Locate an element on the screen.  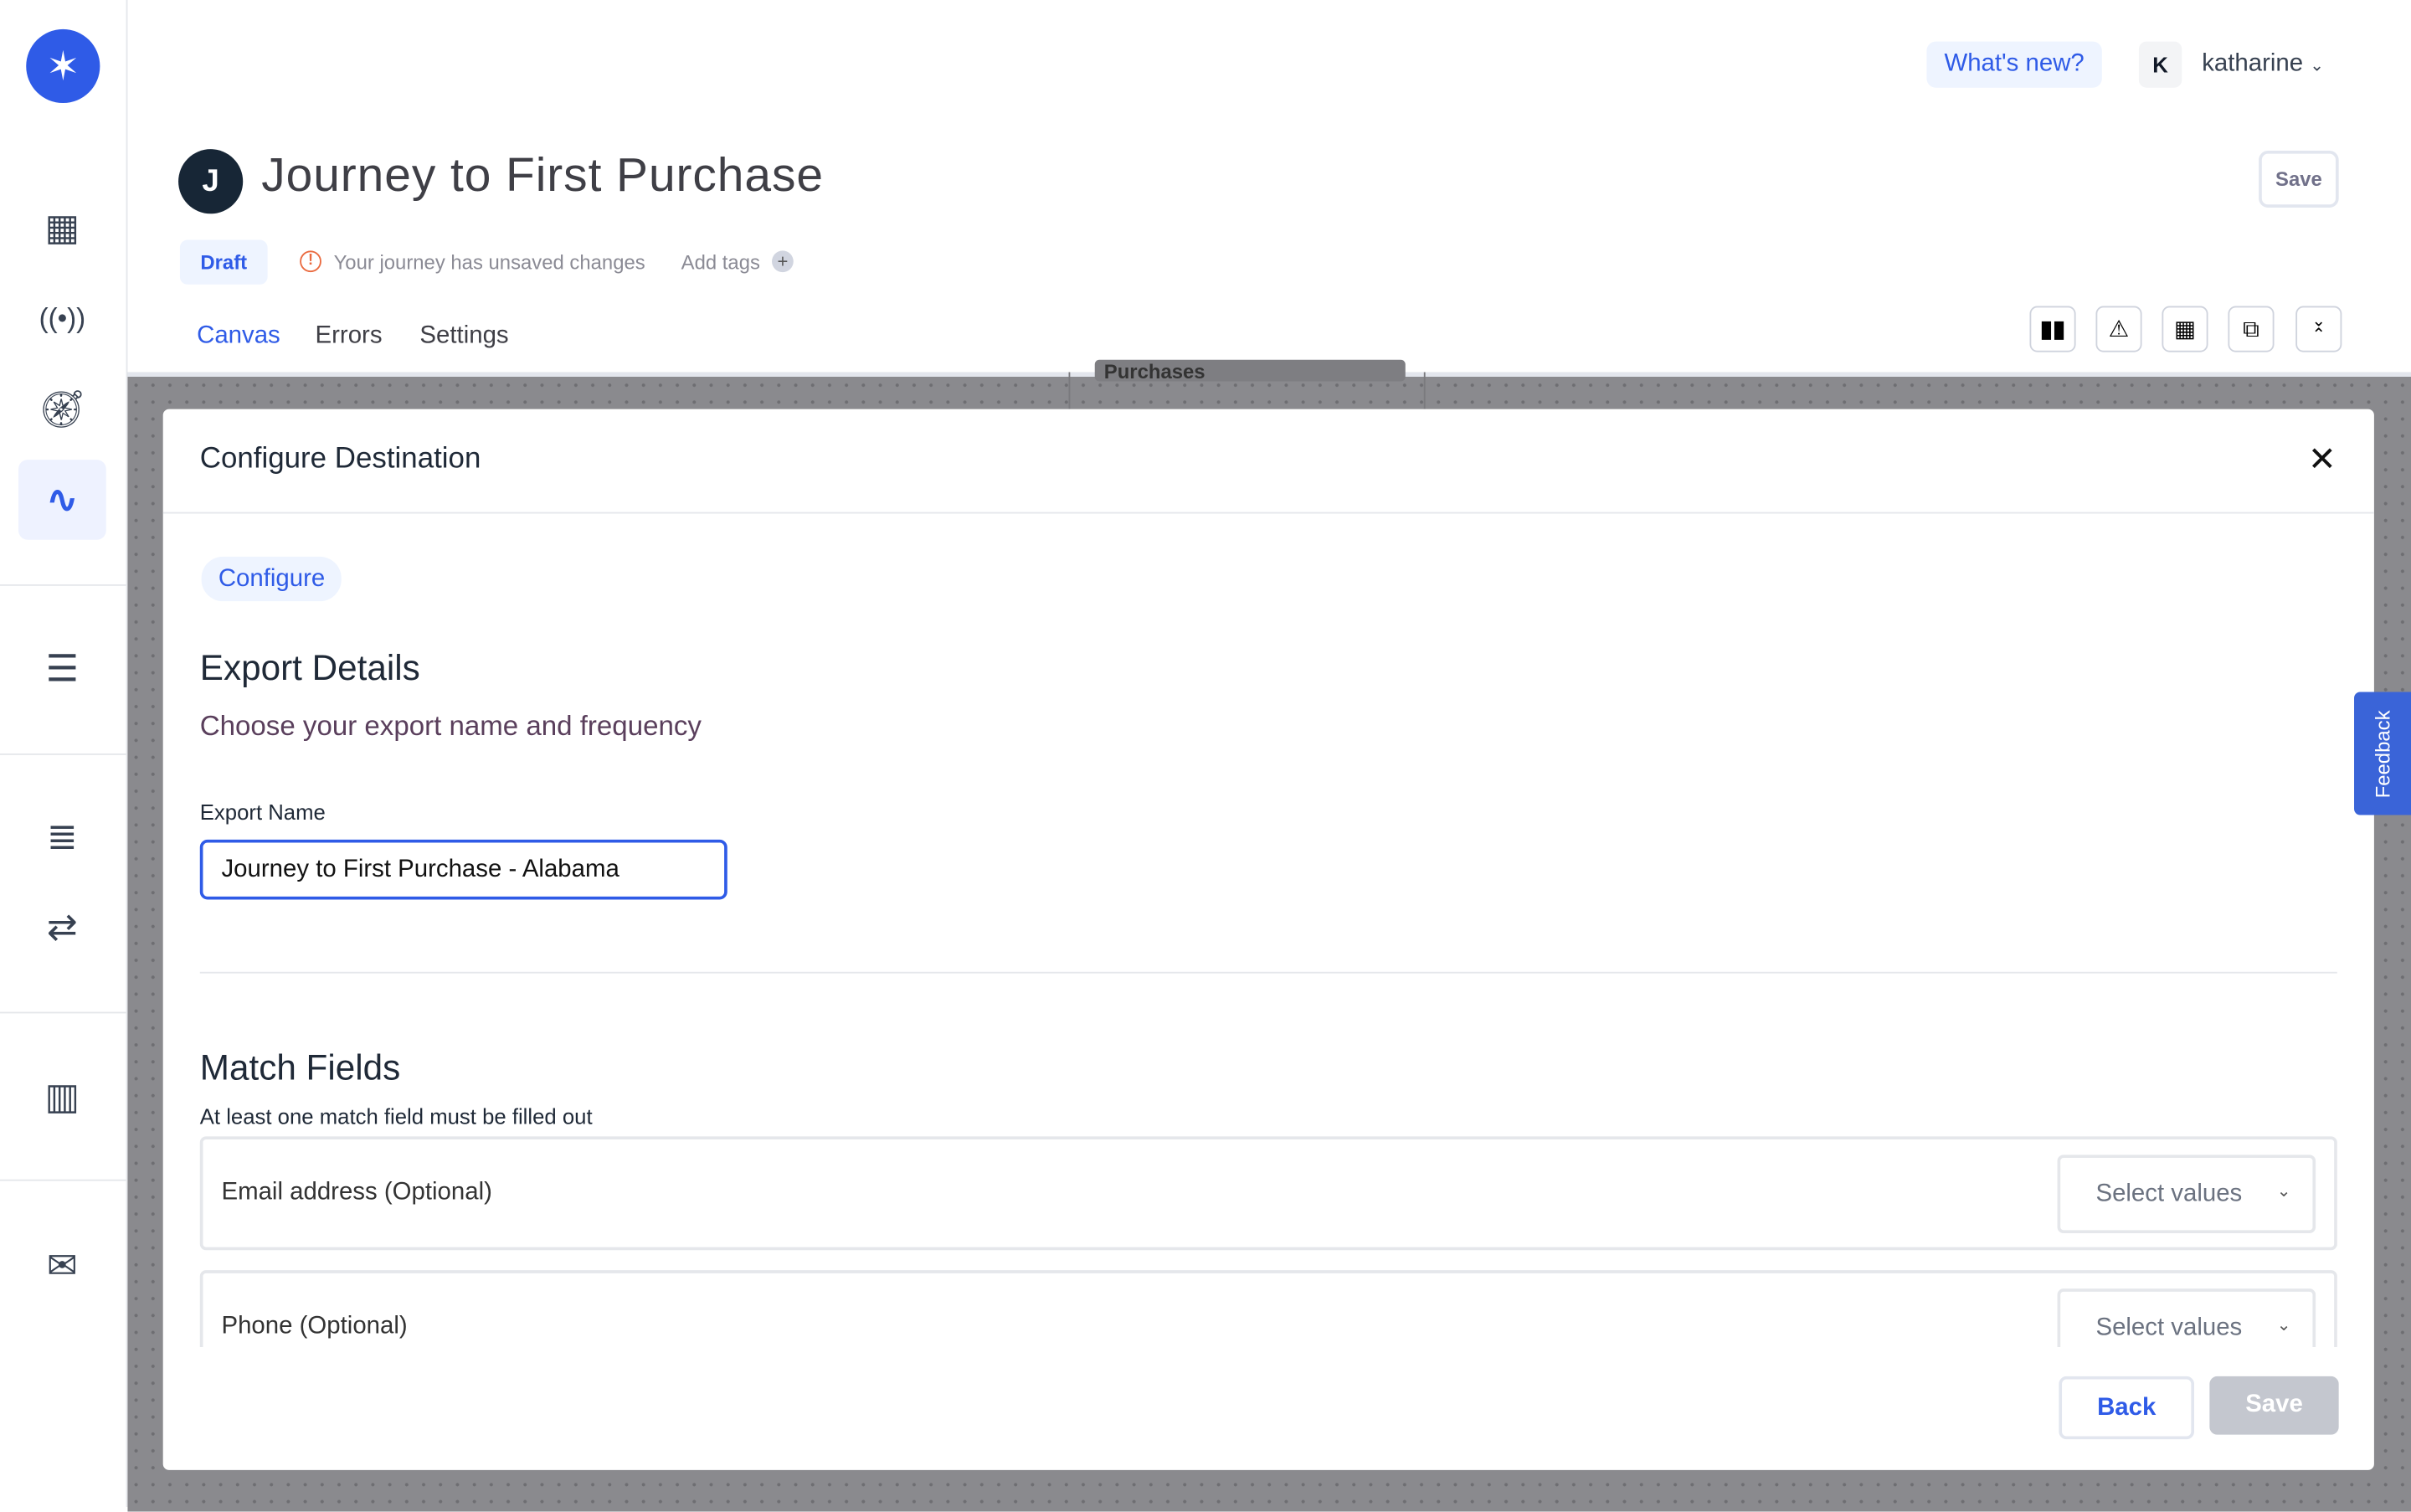
export-details-heading: Export Details is located at coordinates (309, 667).